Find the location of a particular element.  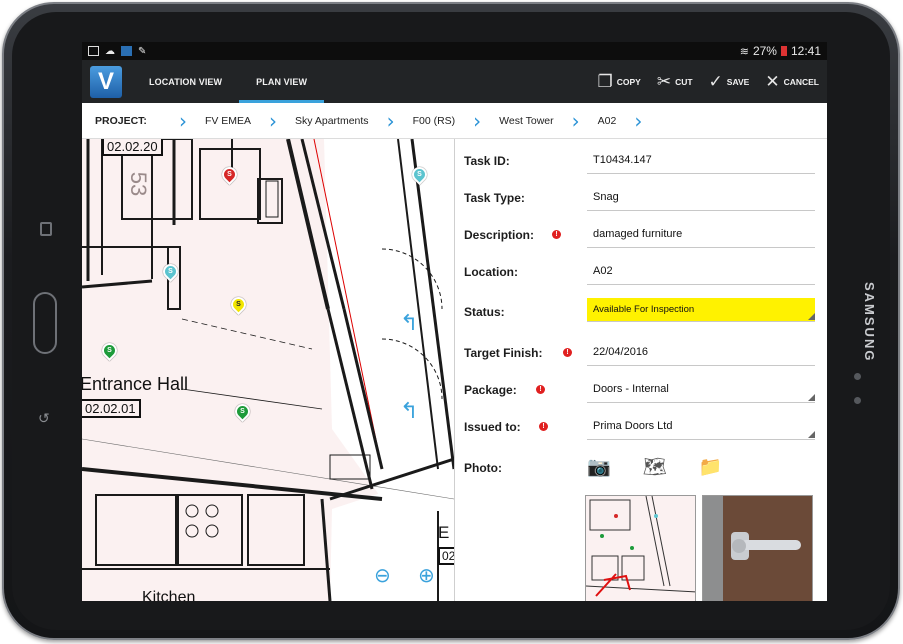

task-id-row: Task ID: T10434.147 is located at coordinates (641, 161).